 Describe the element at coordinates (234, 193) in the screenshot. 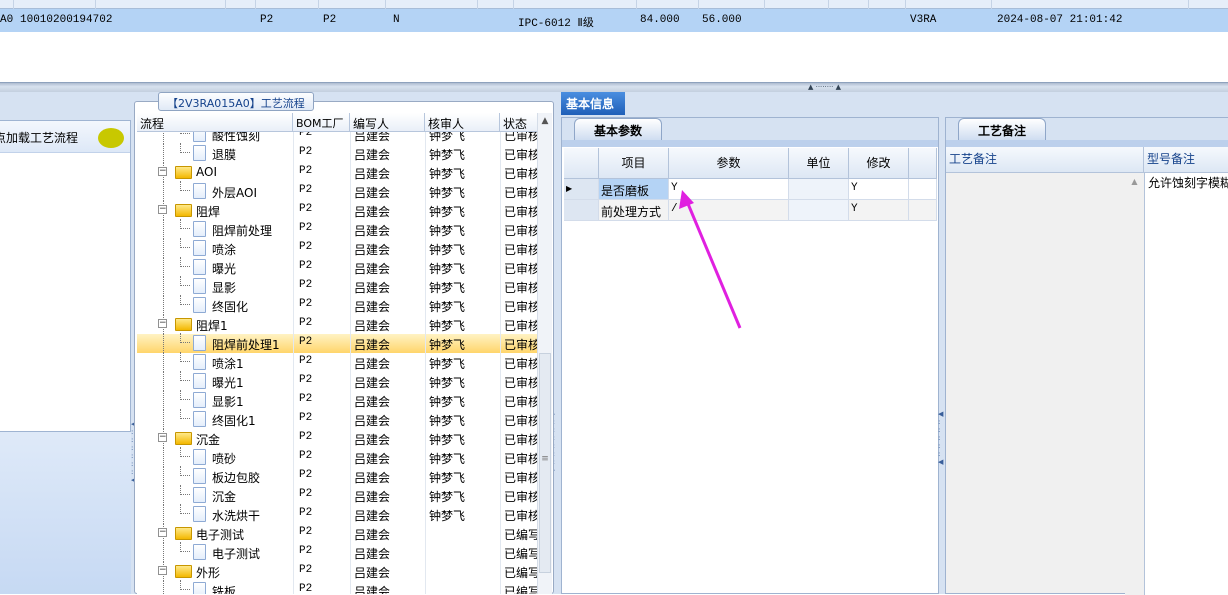

I see `flow-name: 外层AOI` at that location.